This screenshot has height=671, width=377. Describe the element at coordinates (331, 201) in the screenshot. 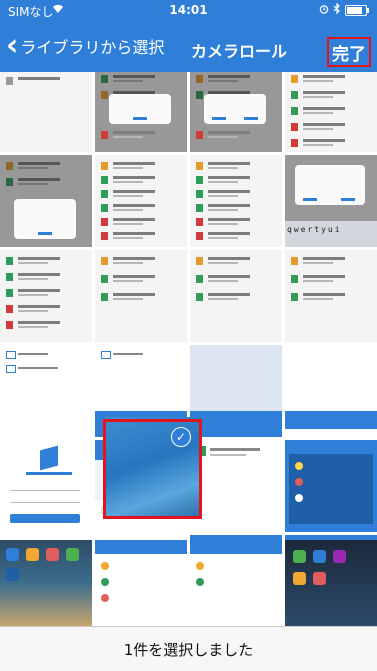

I see `photo-thumbnail: qwertyui` at that location.